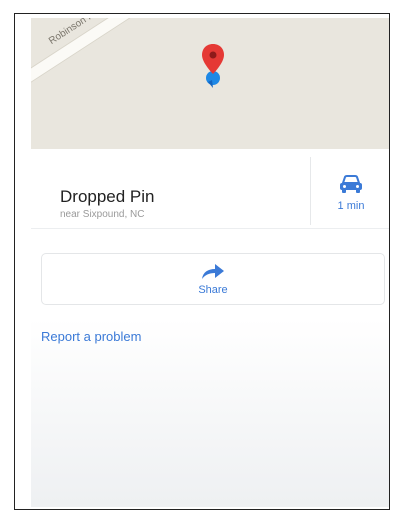 The height and width of the screenshot is (518, 404). What do you see at coordinates (351, 206) in the screenshot?
I see `drive-time: 1 min` at bounding box center [351, 206].